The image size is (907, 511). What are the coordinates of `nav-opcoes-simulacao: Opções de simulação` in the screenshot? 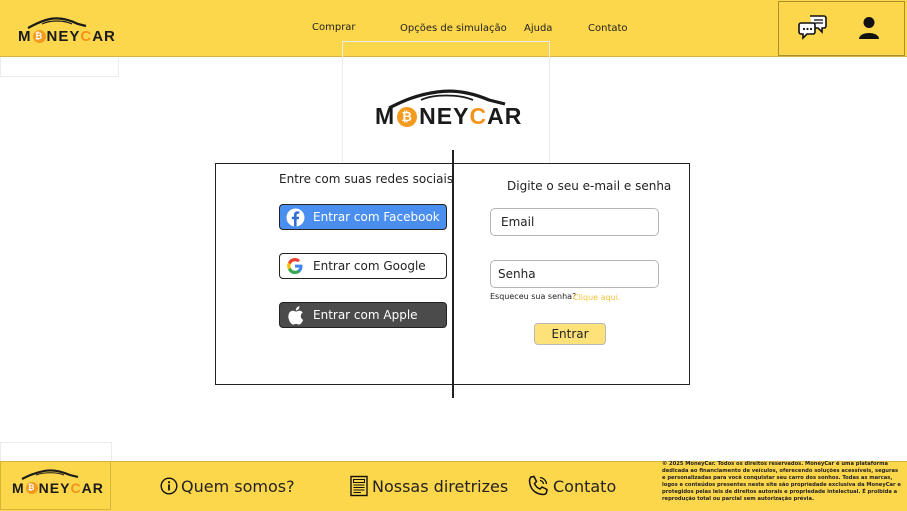 It's located at (453, 28).